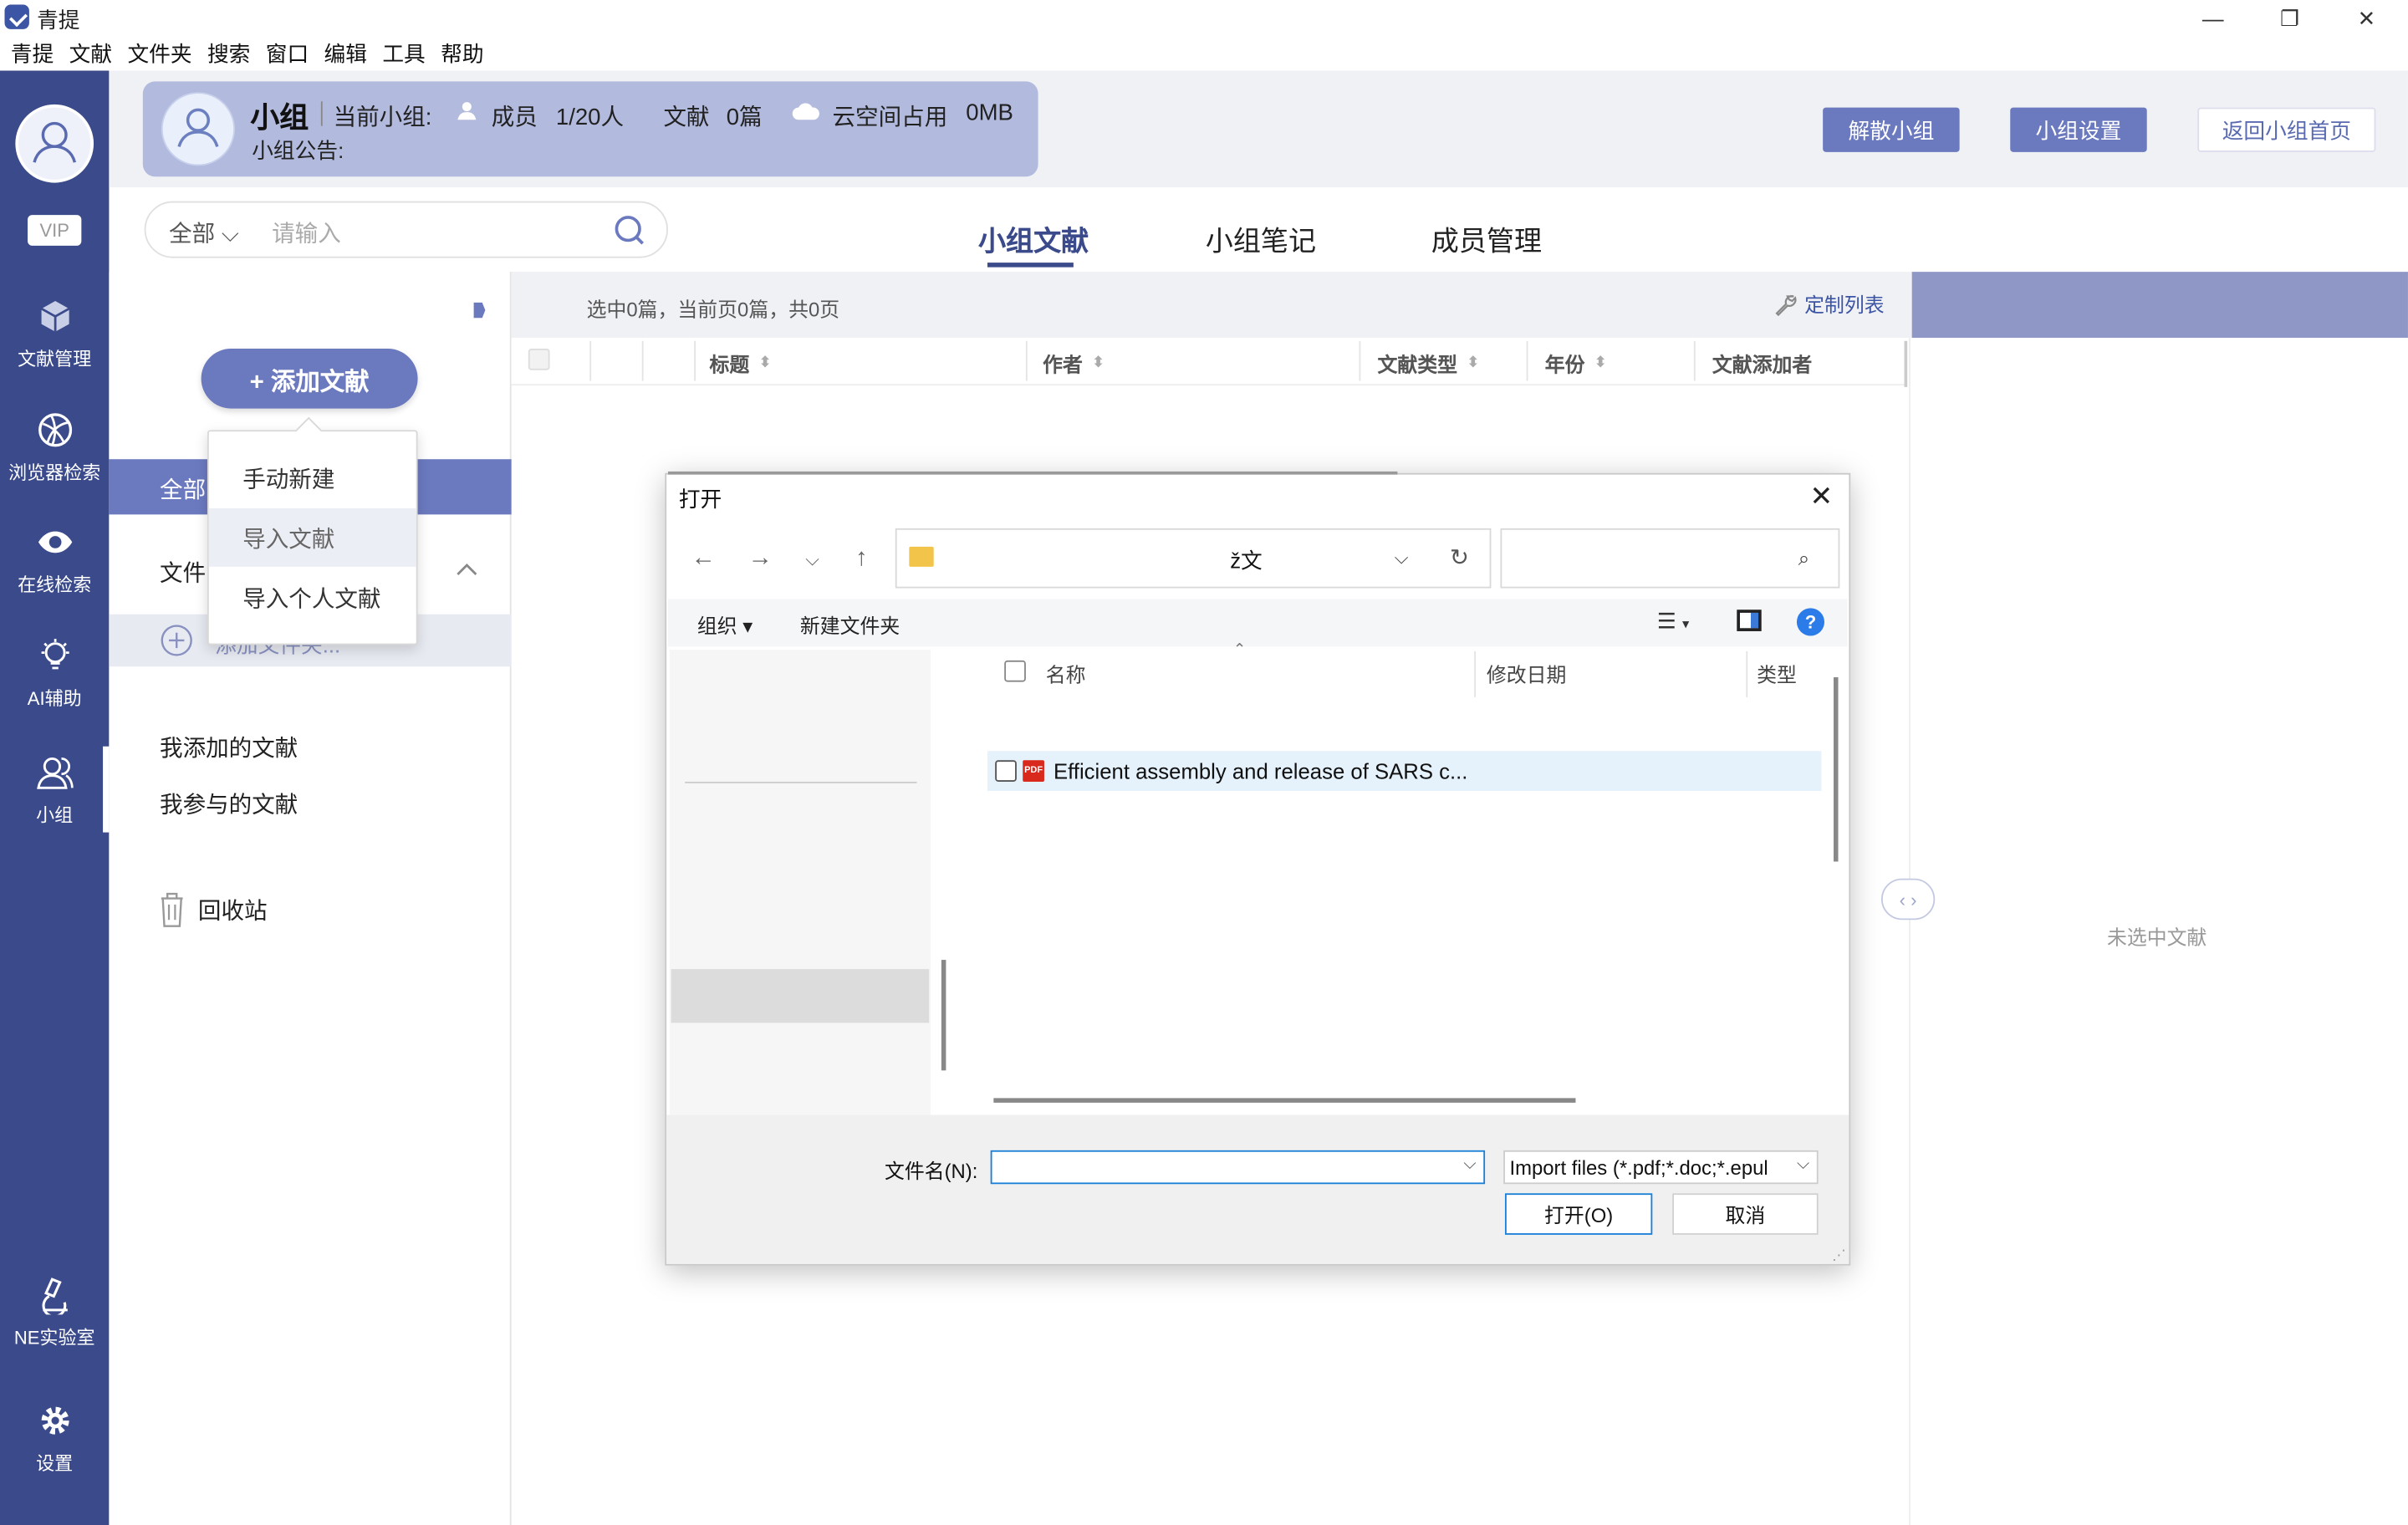  Describe the element at coordinates (204, 233) in the screenshot. I see `search-scope-dropdown: 全部 ⌵` at that location.